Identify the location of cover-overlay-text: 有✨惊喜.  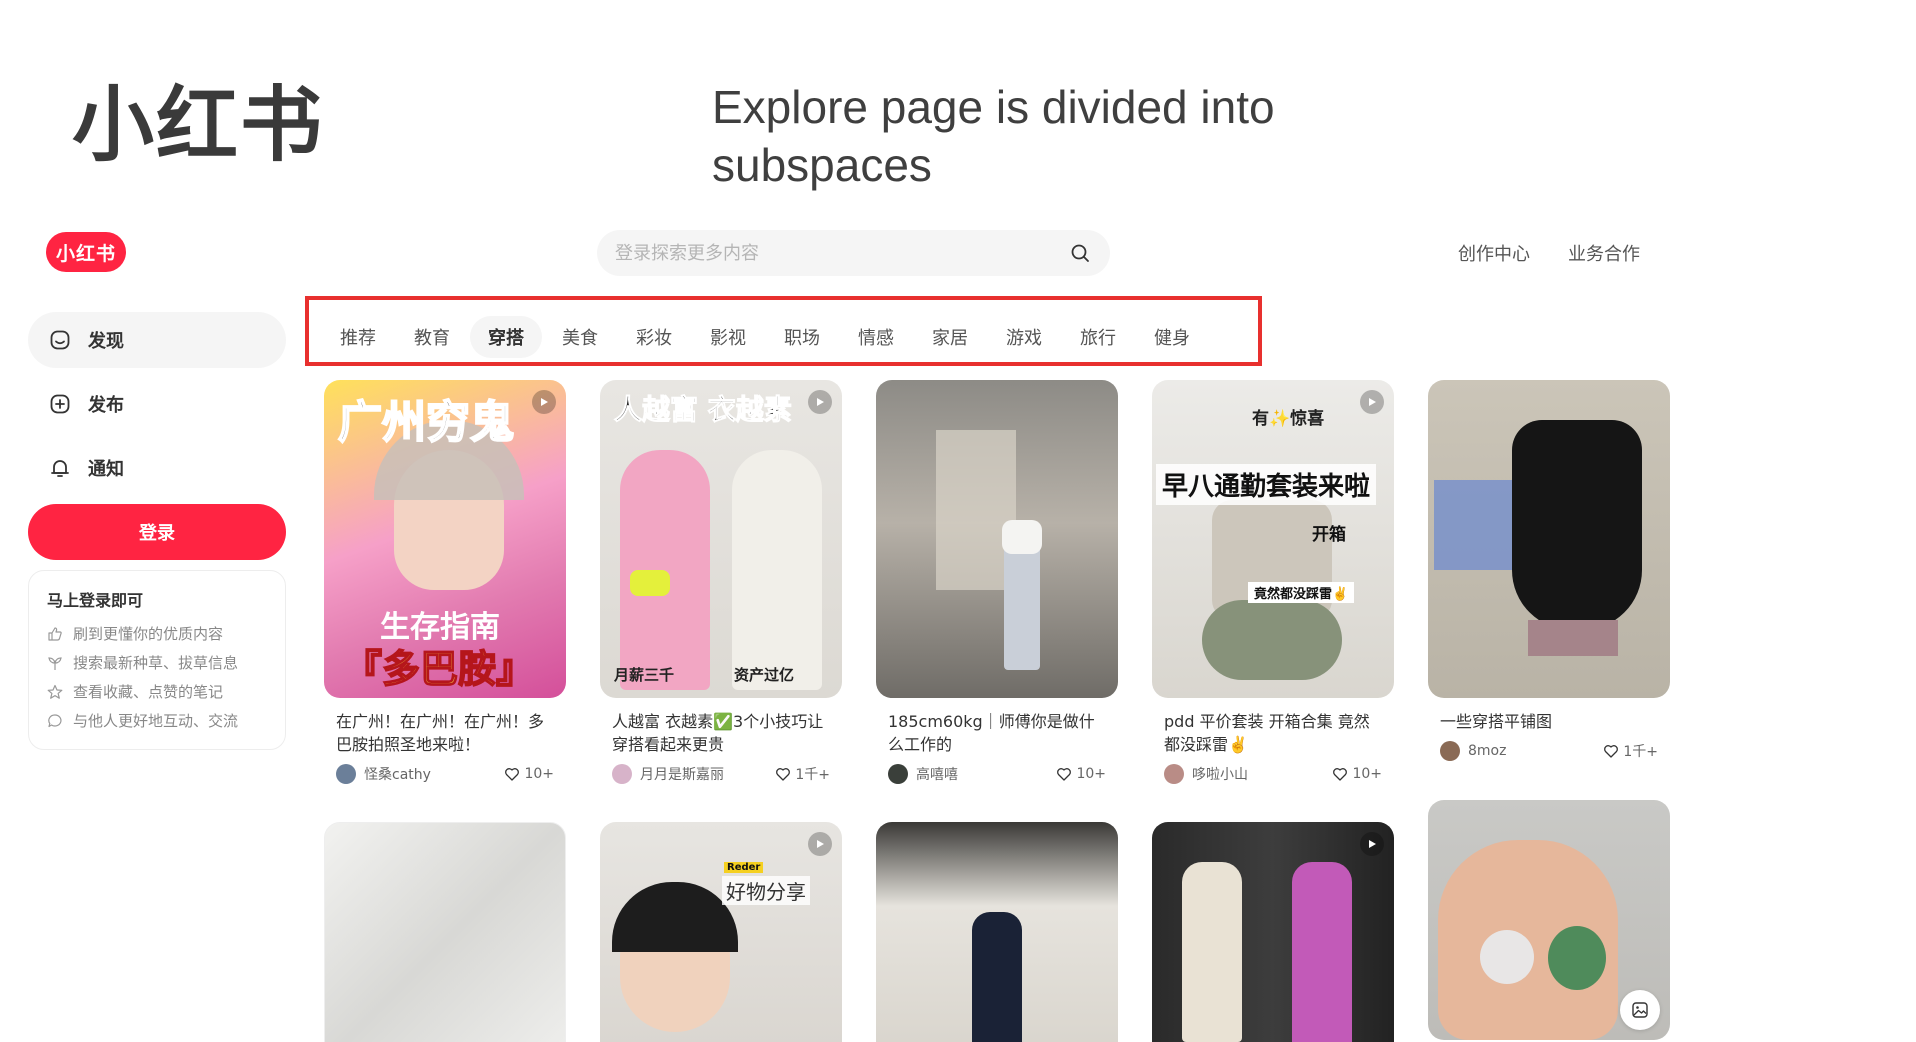
(1288, 419).